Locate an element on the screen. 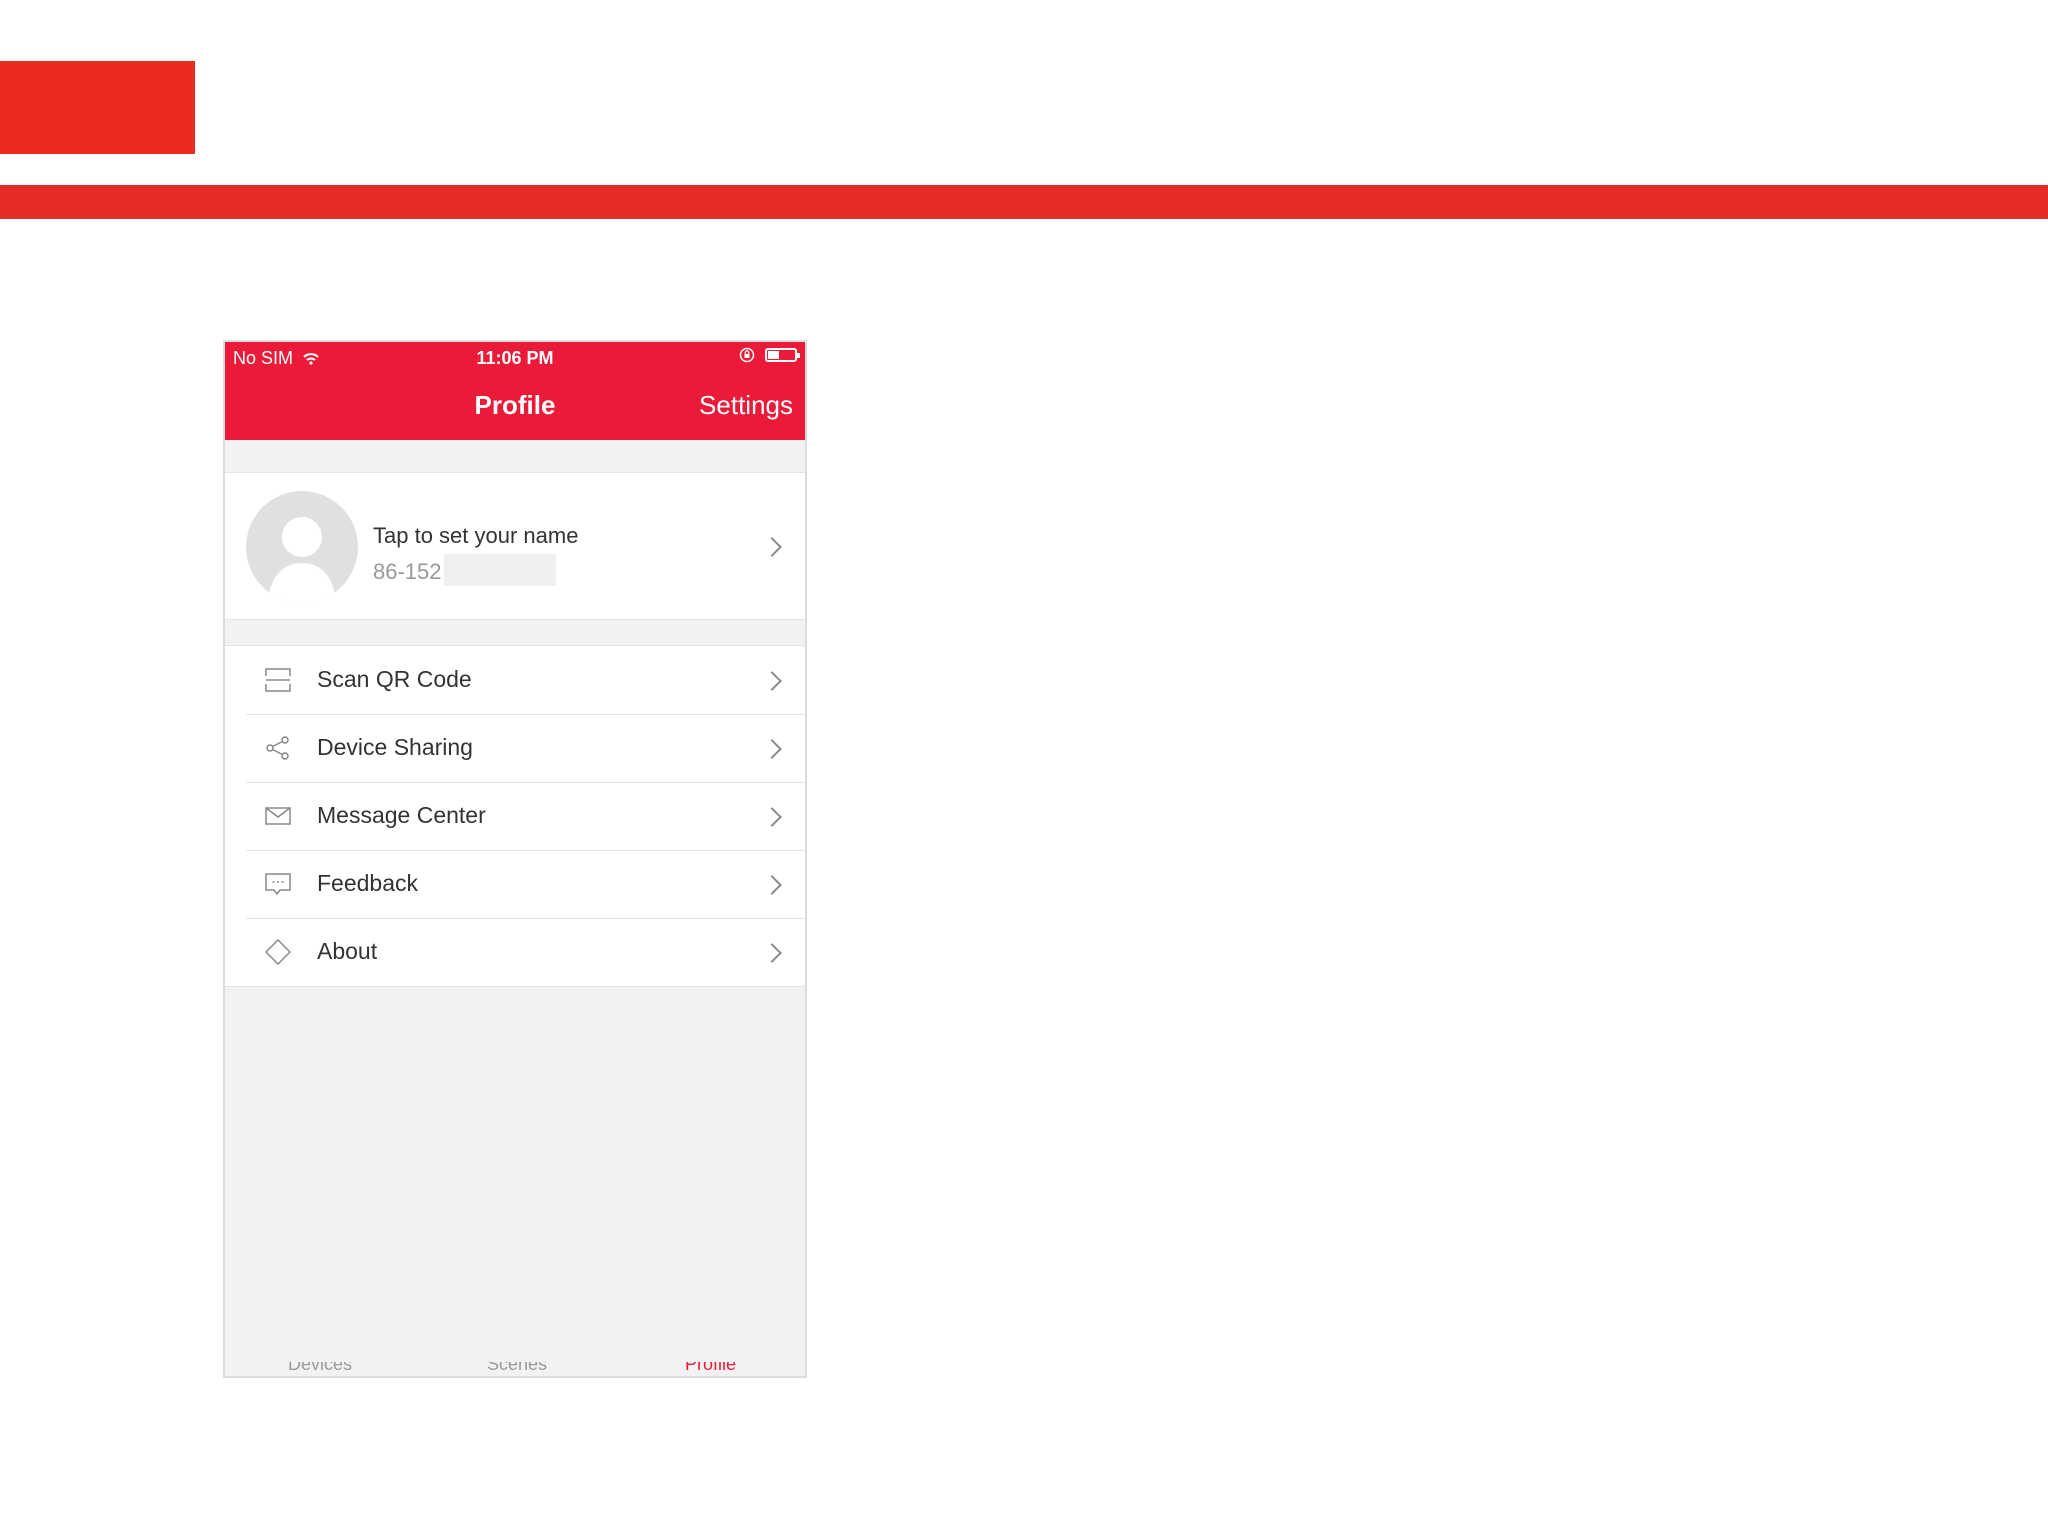 The width and height of the screenshot is (2048, 1536). settings-button: Settings is located at coordinates (746, 405).